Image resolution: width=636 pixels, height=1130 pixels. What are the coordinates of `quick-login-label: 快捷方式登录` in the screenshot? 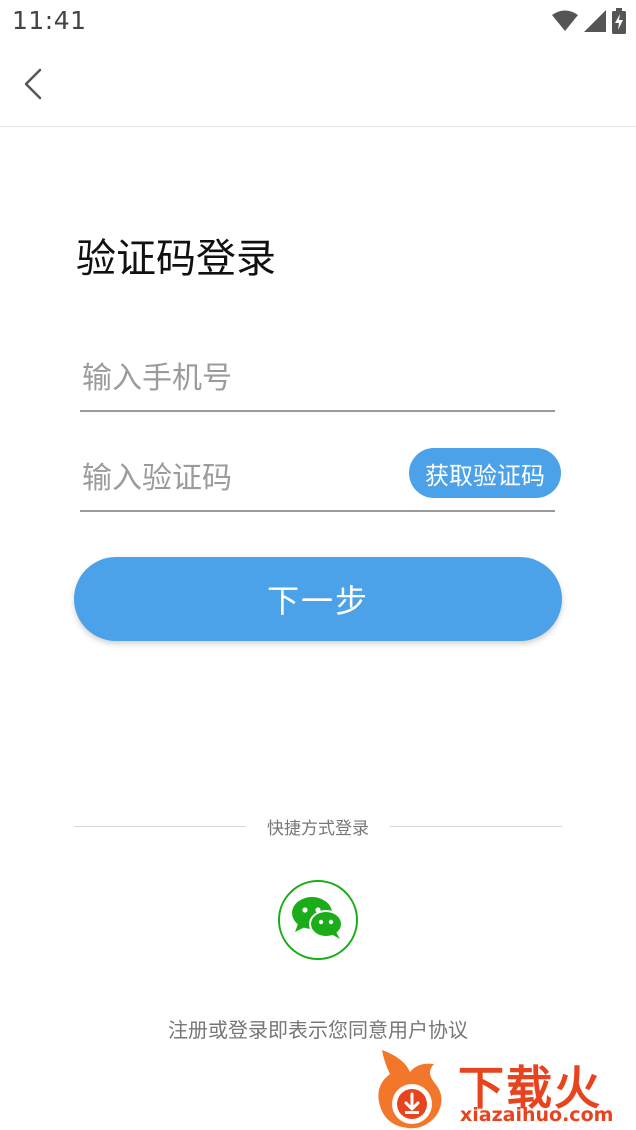 It's located at (318, 829).